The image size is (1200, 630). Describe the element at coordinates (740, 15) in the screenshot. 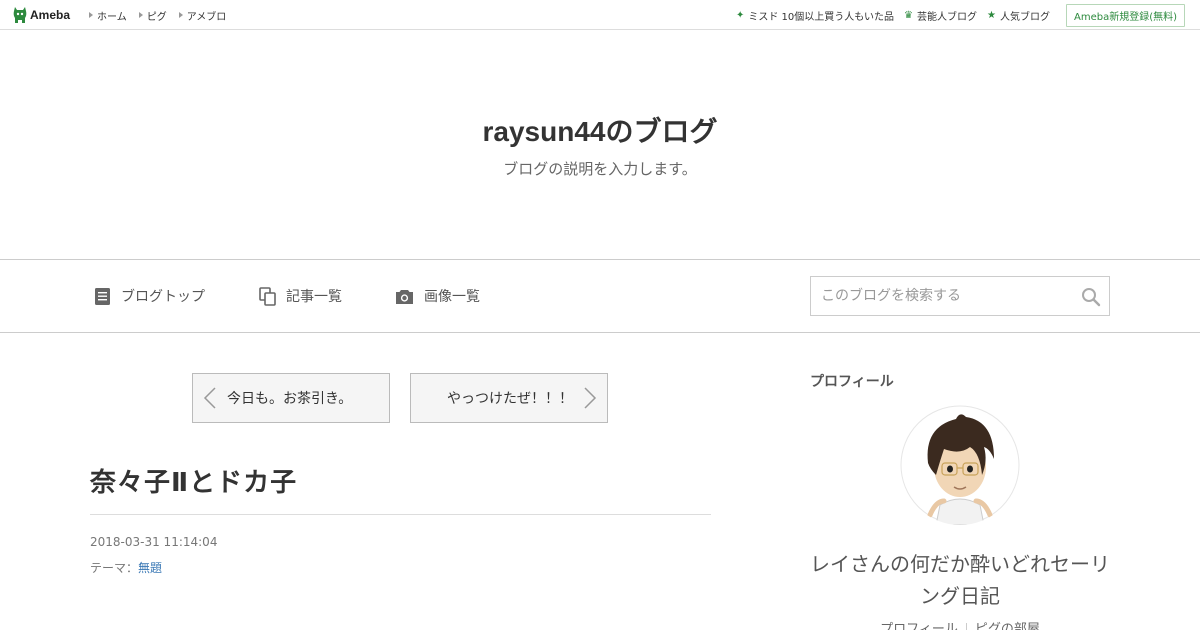

I see `sparkle-icon: ✦` at that location.